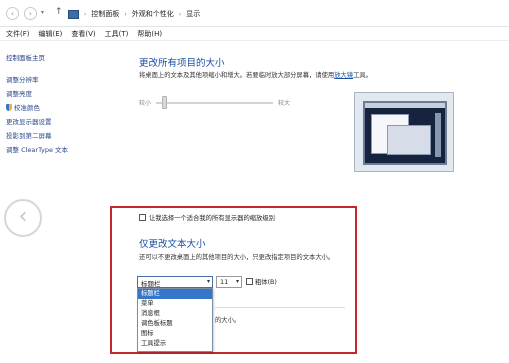 The height and width of the screenshot is (363, 509). I want to click on sidebar-item-label: 校准颜色, so click(27, 108).